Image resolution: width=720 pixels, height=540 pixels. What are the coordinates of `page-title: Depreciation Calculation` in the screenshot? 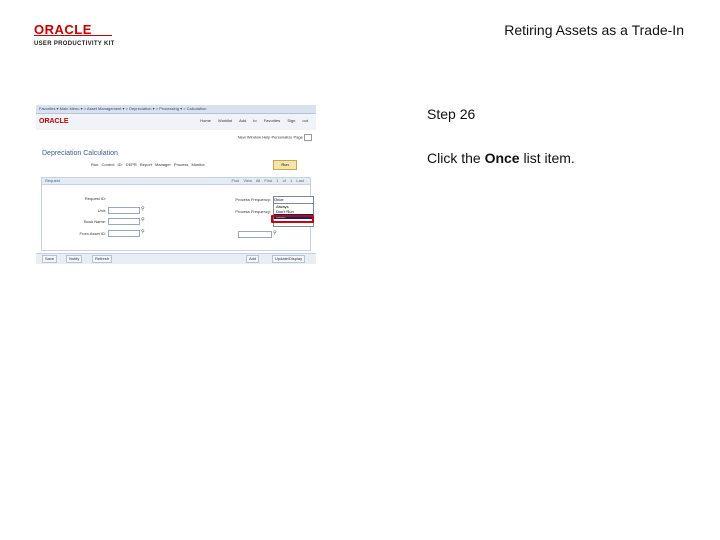 It's located at (80, 153).